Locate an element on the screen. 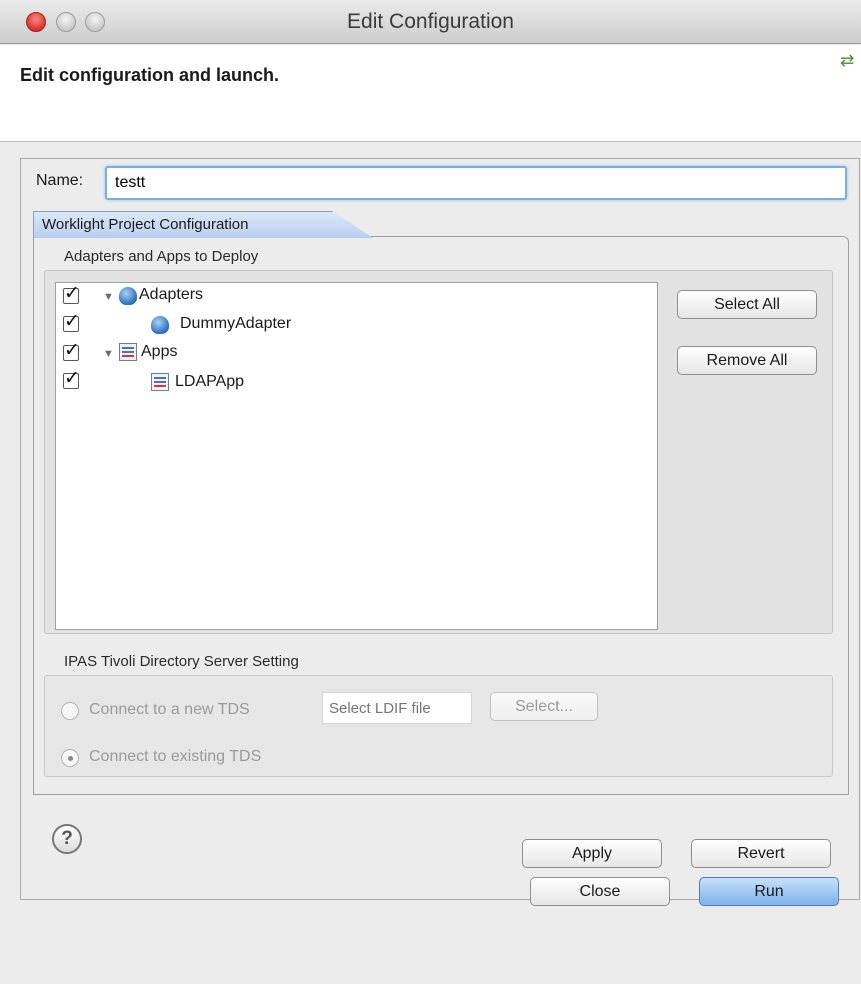 The width and height of the screenshot is (861, 984). ldapapp-checkbox is located at coordinates (71, 378).